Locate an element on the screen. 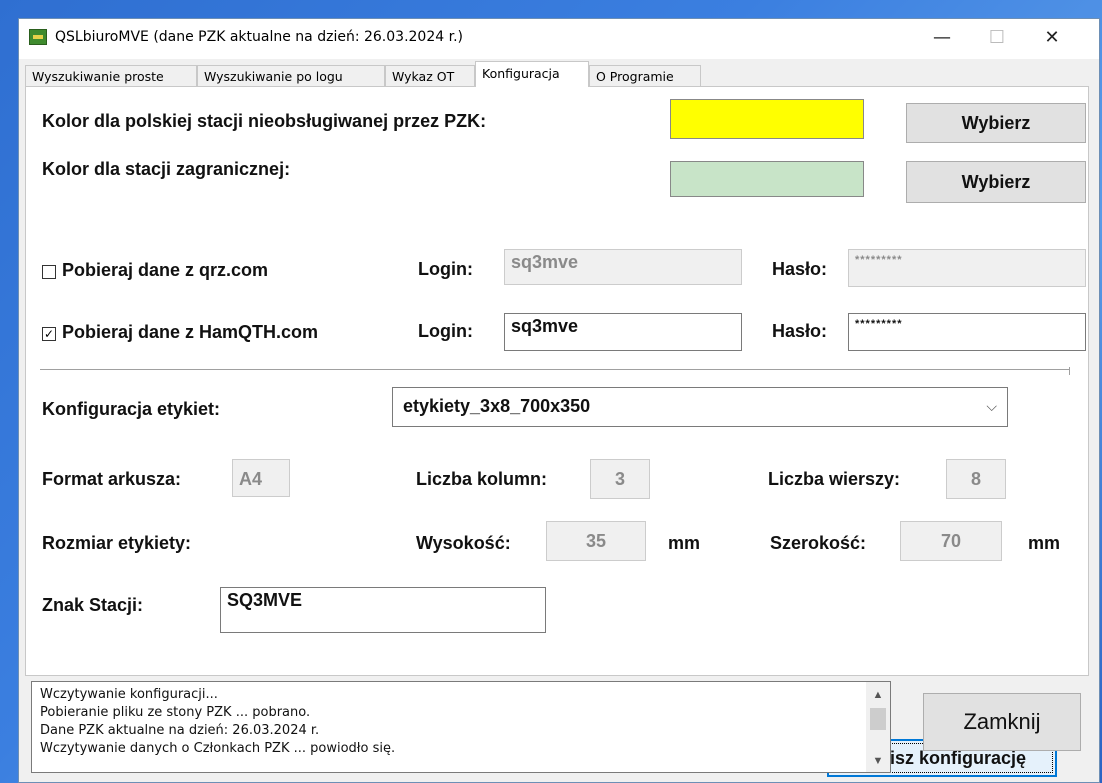 This screenshot has width=1102, height=783. qrz-password-input: ********* is located at coordinates (967, 268).